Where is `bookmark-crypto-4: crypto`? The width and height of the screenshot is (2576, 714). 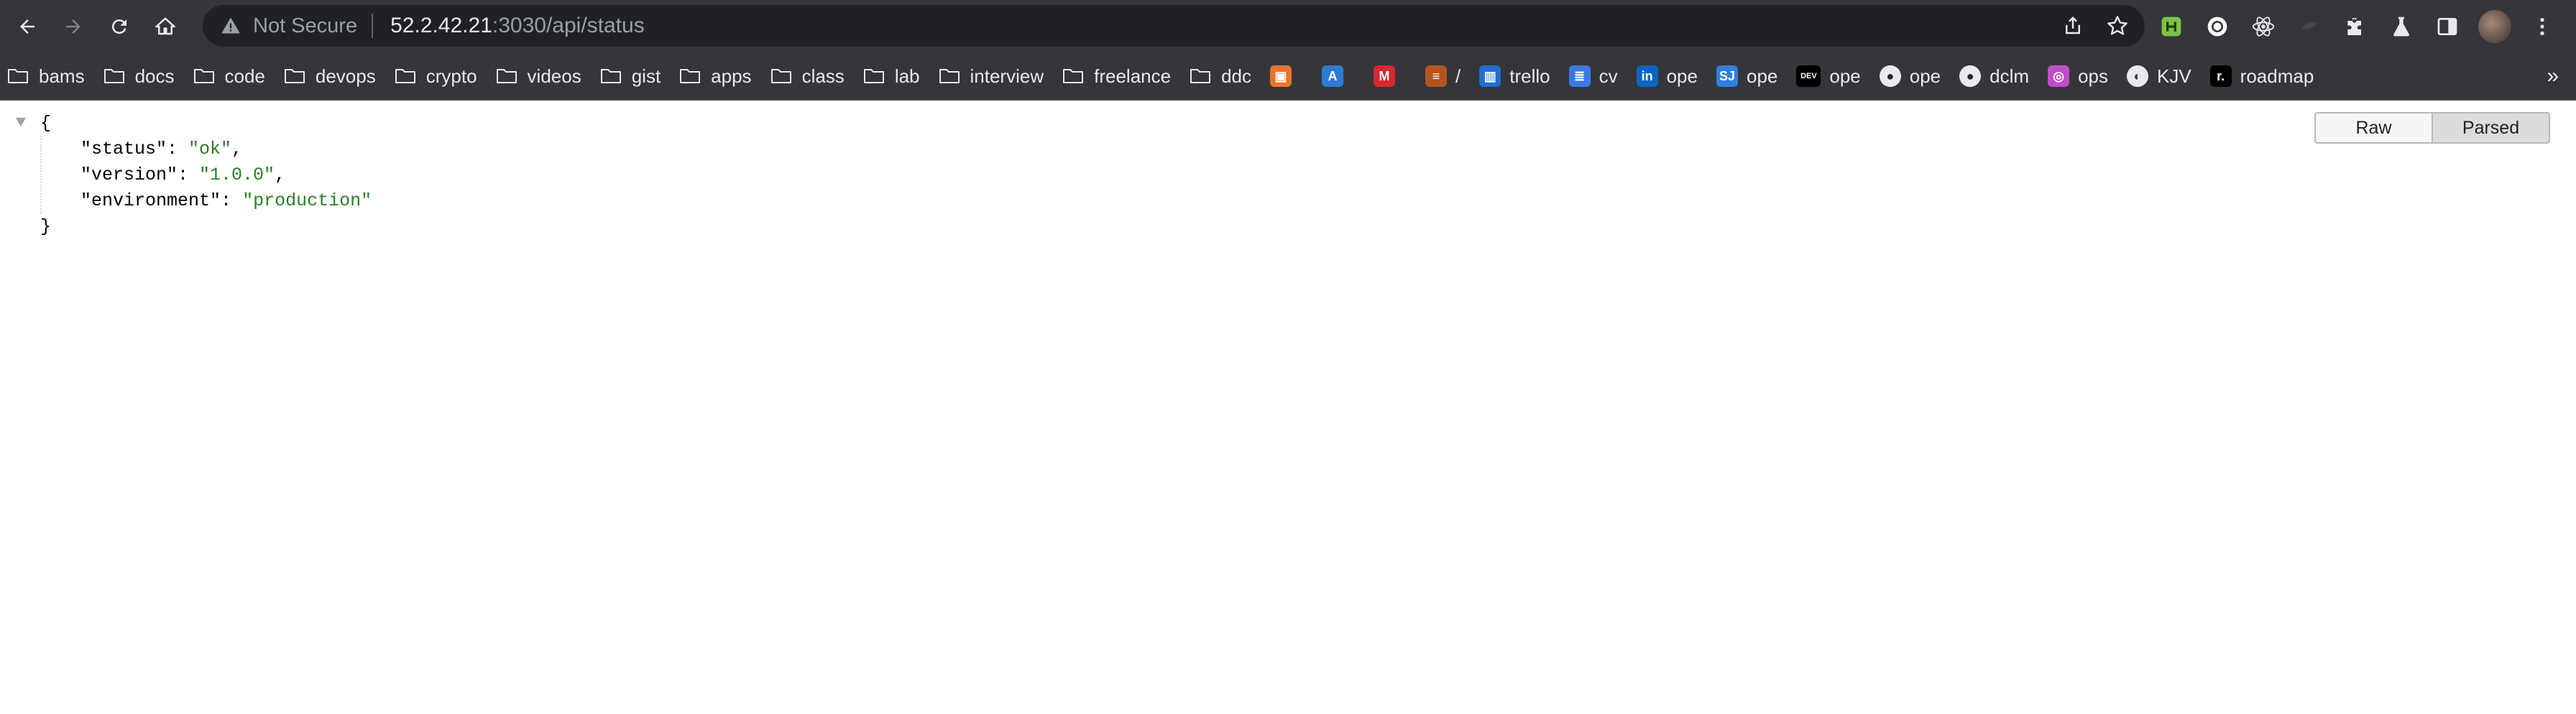 bookmark-crypto-4: crypto is located at coordinates (435, 76).